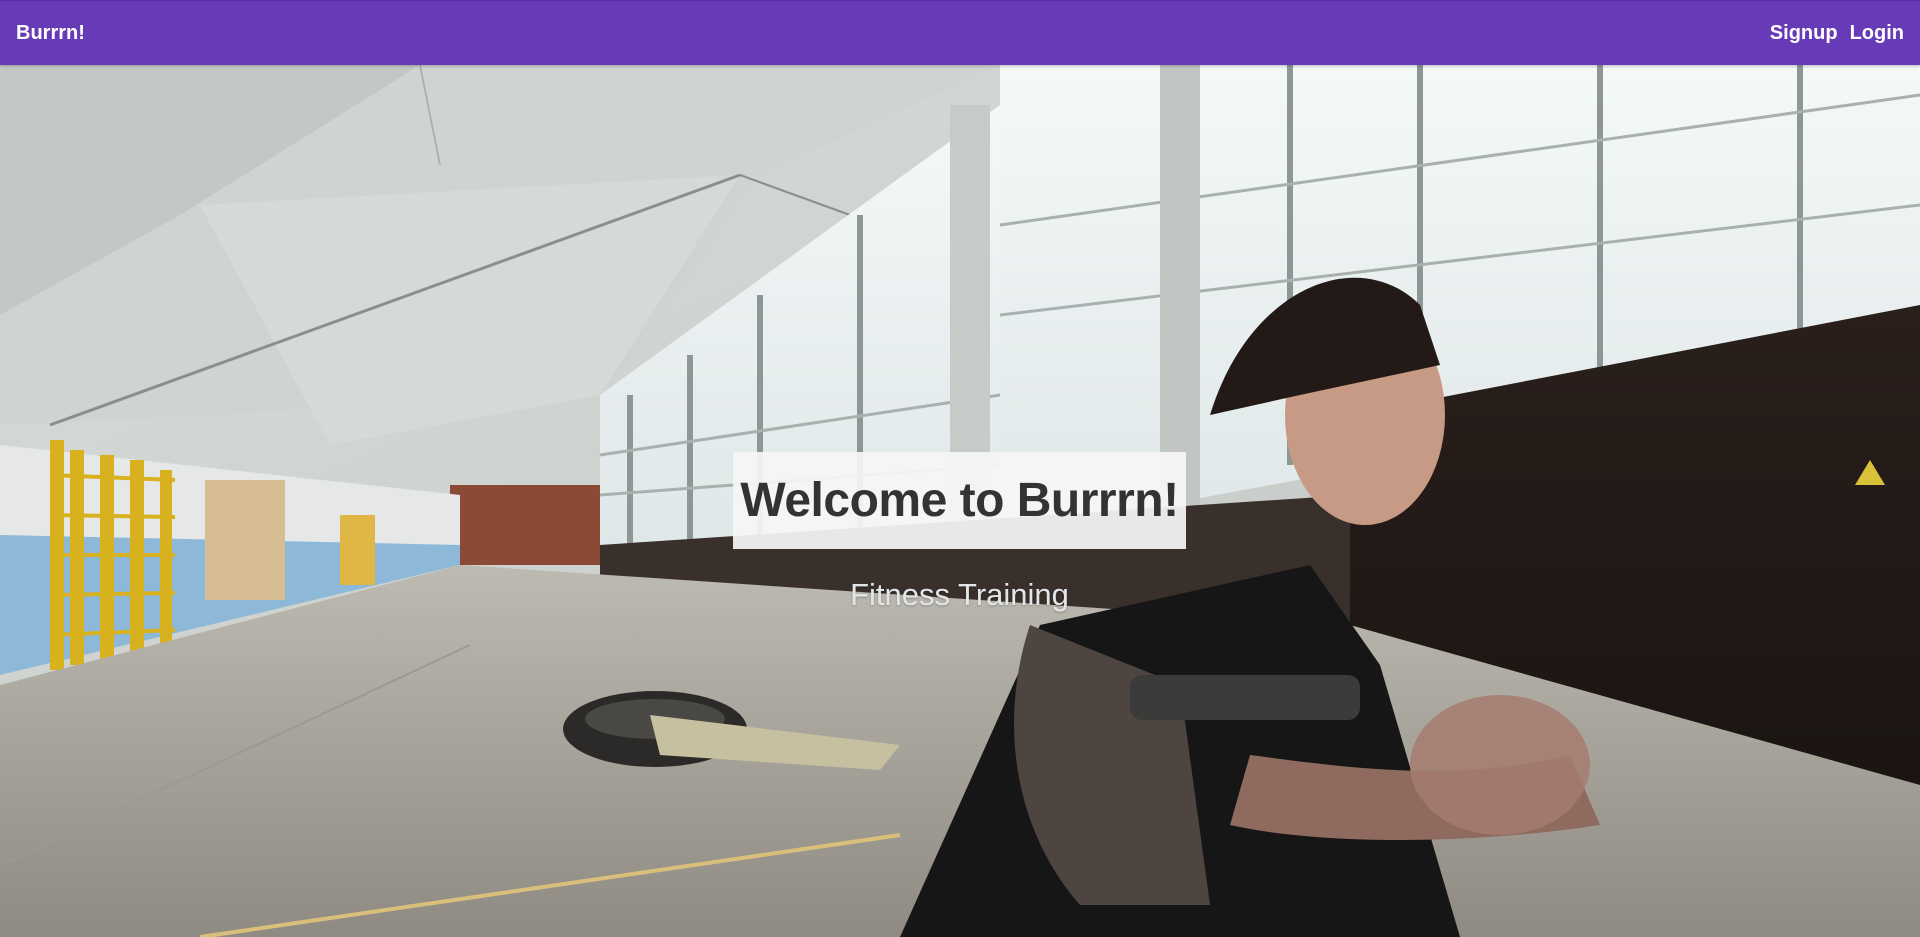 The width and height of the screenshot is (1920, 937). Describe the element at coordinates (1804, 33) in the screenshot. I see `signup-link: Signup` at that location.